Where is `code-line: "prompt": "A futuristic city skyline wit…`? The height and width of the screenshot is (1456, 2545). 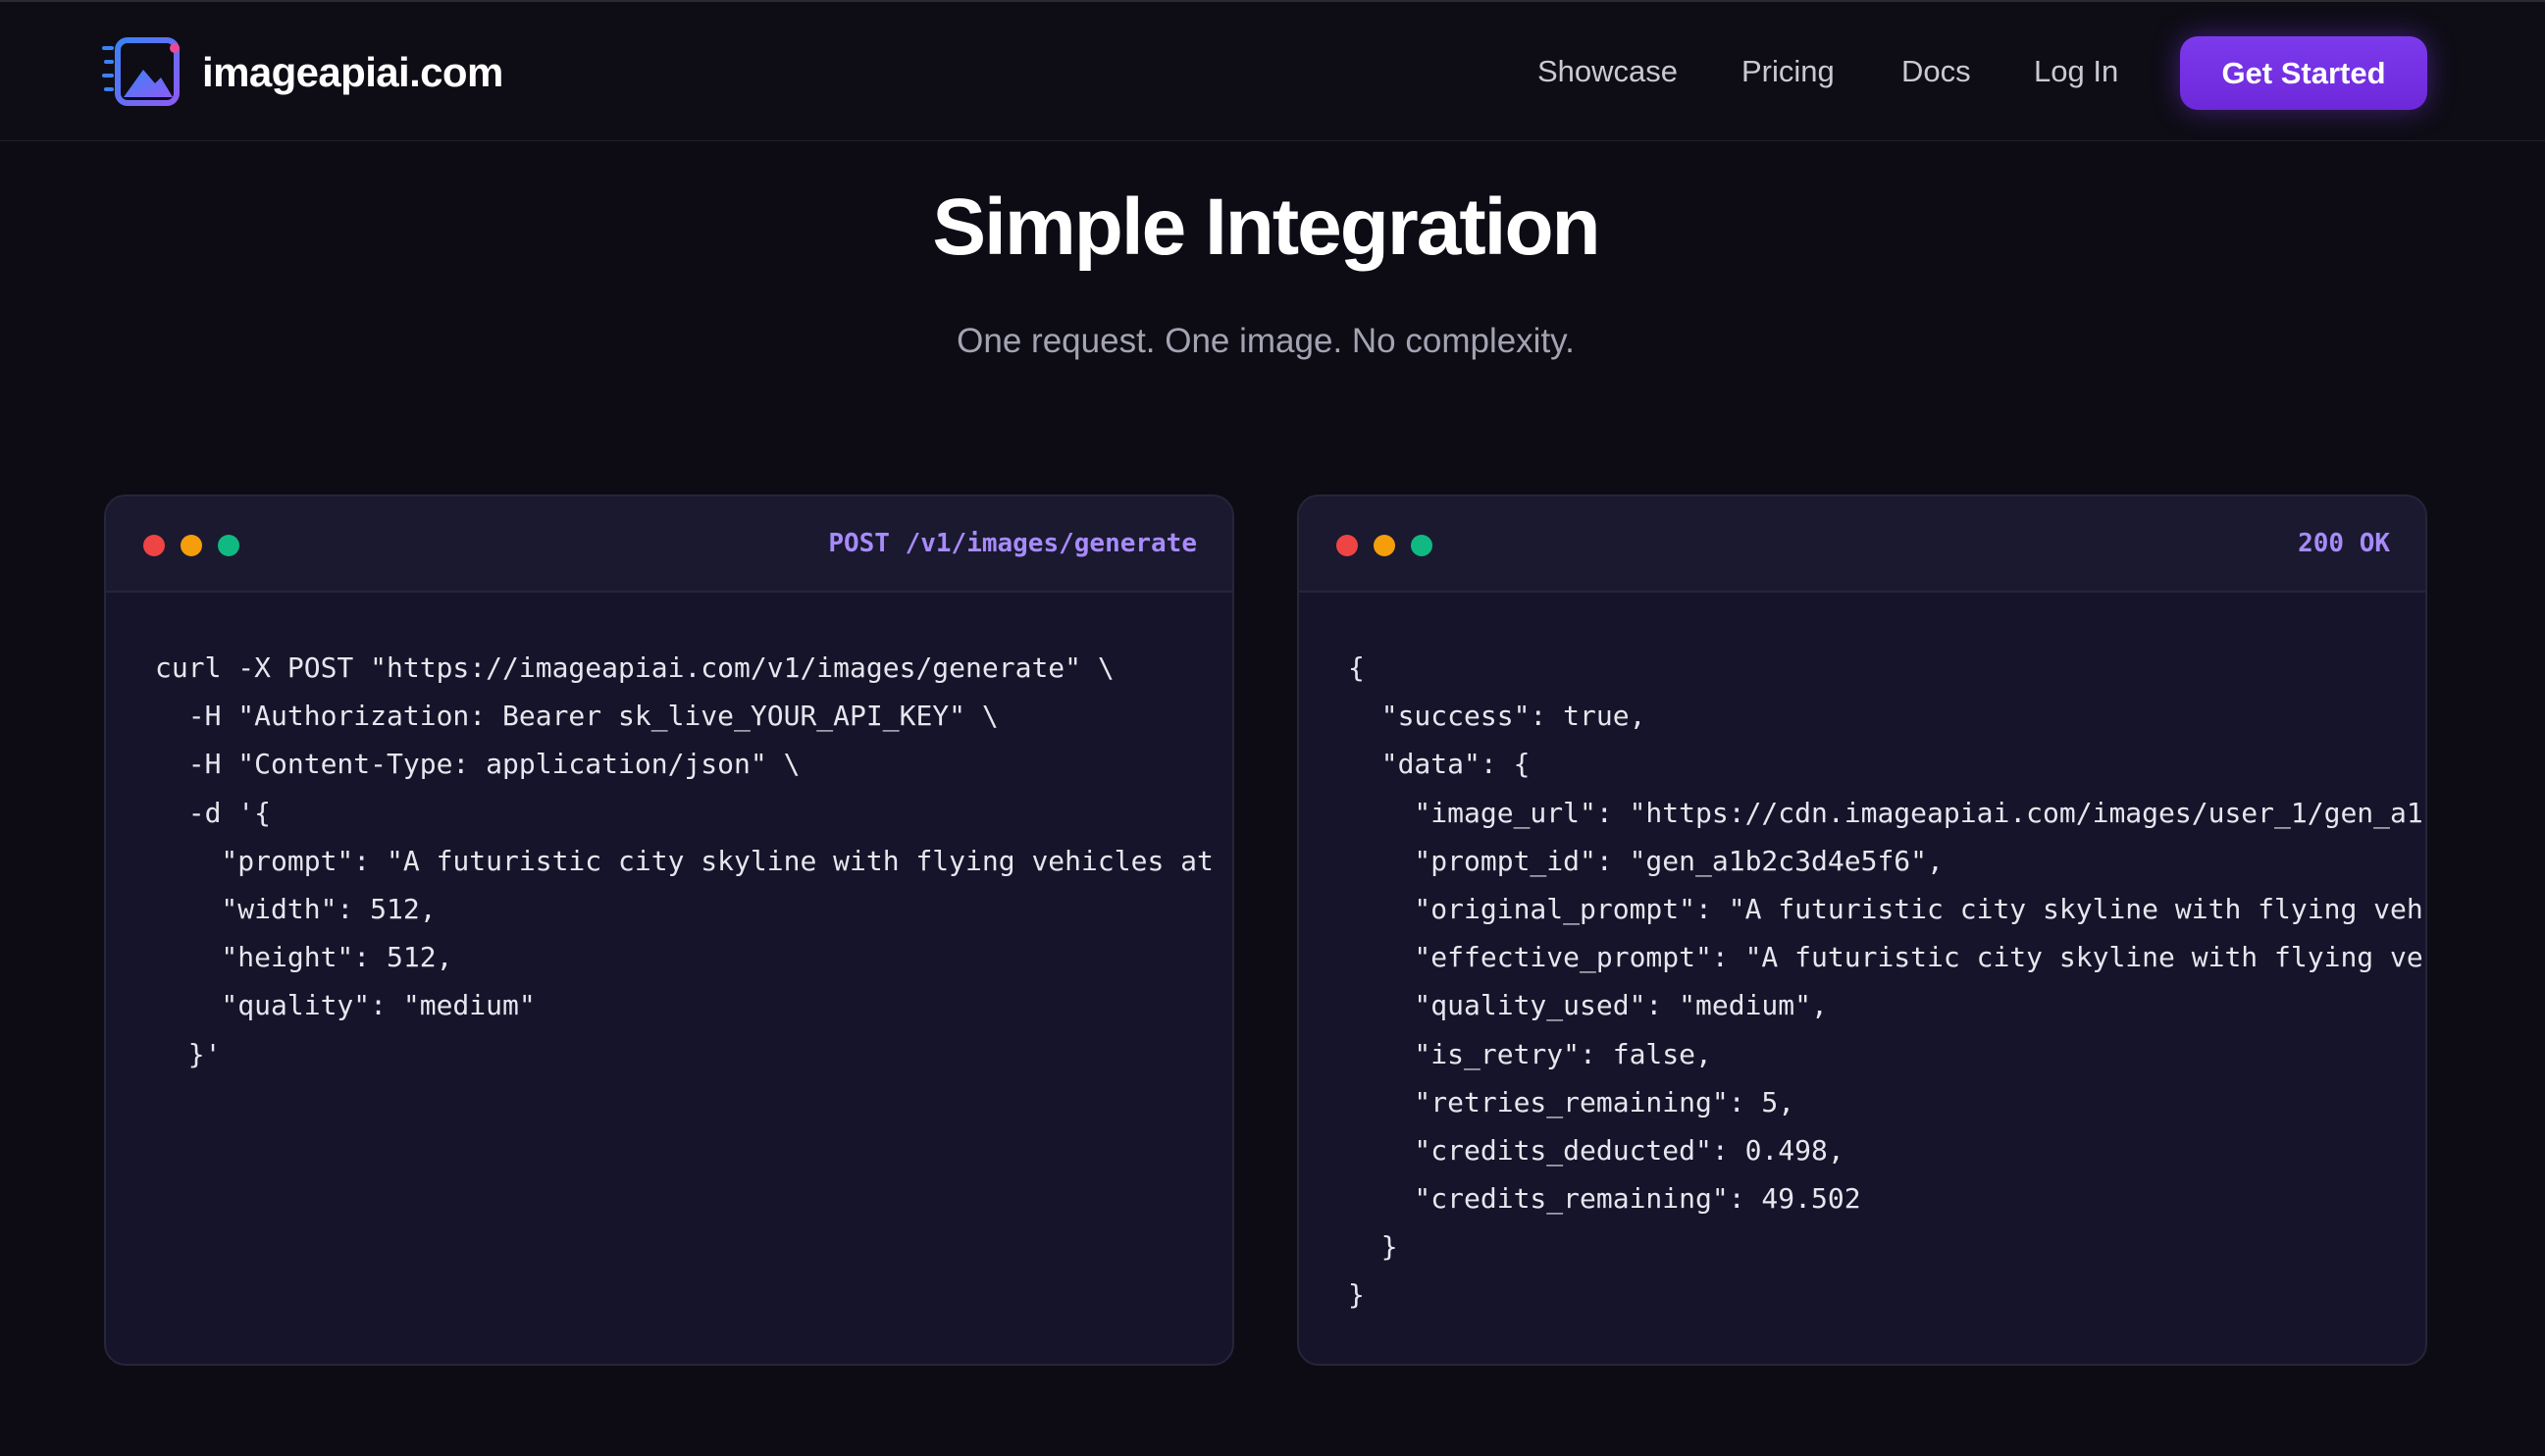
code-line: "prompt": "A futuristic city skyline wit… is located at coordinates (684, 860).